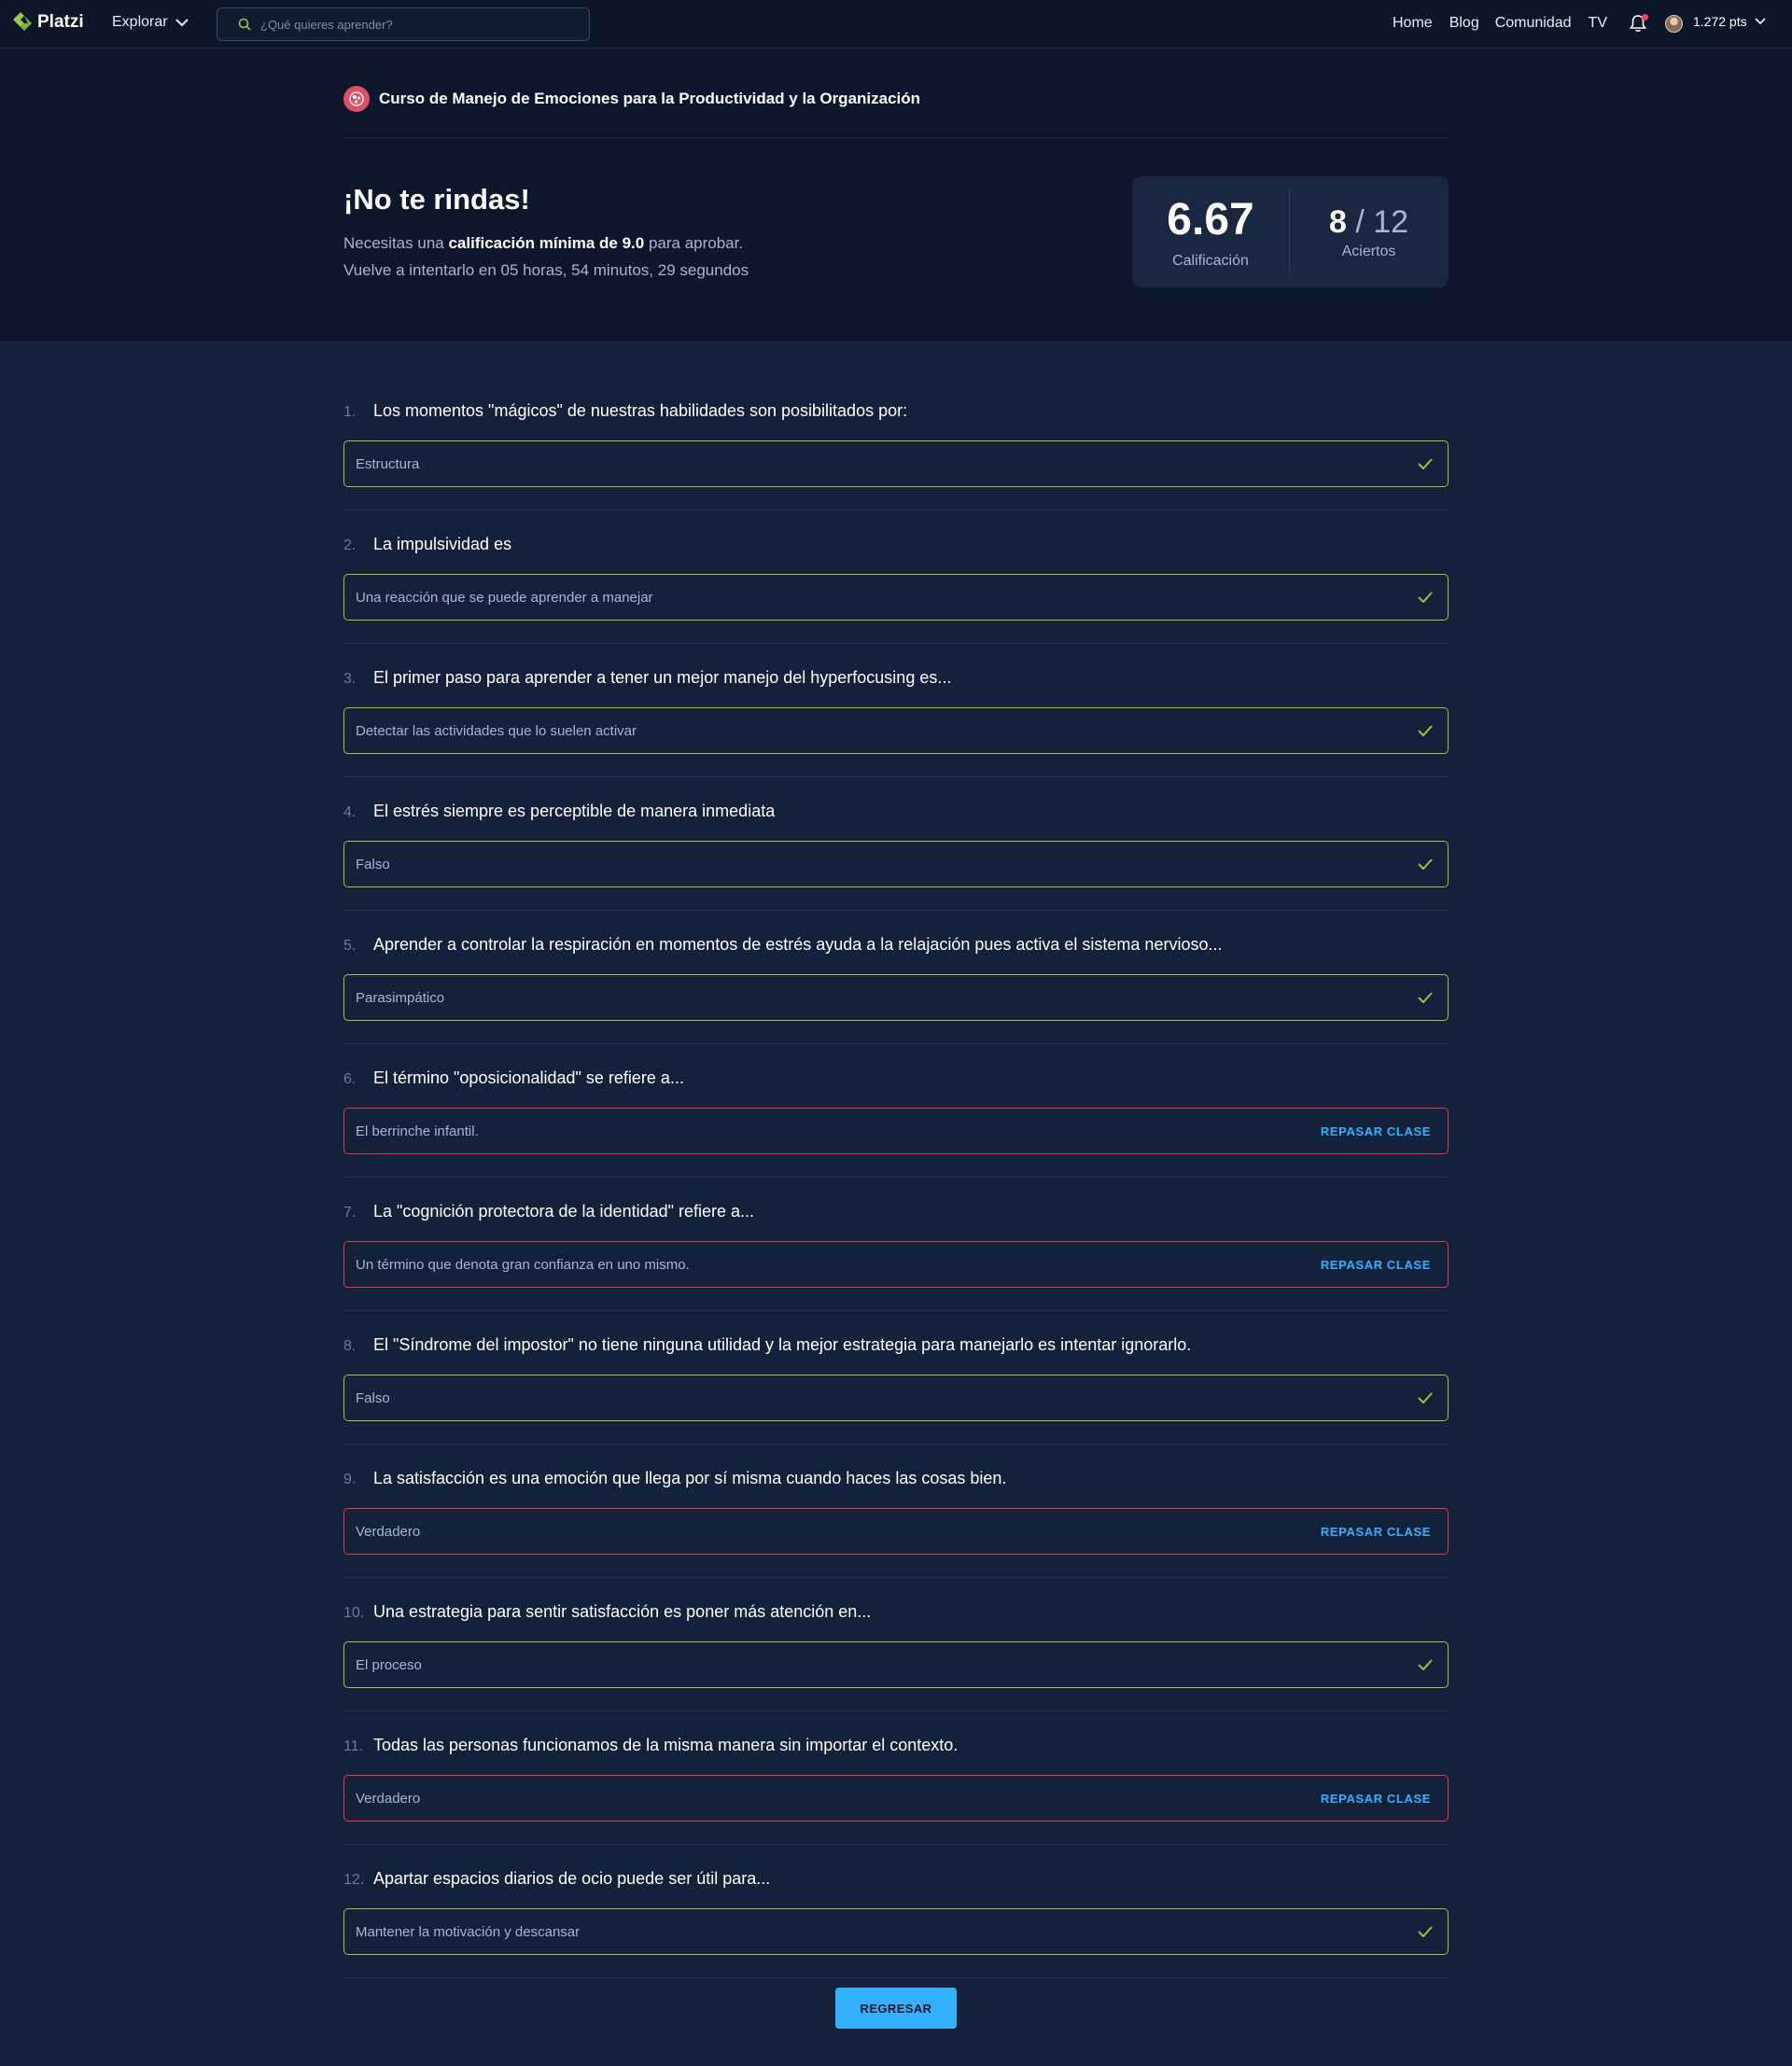  Describe the element at coordinates (350, 1346) in the screenshot. I see `question-number: 8.` at that location.